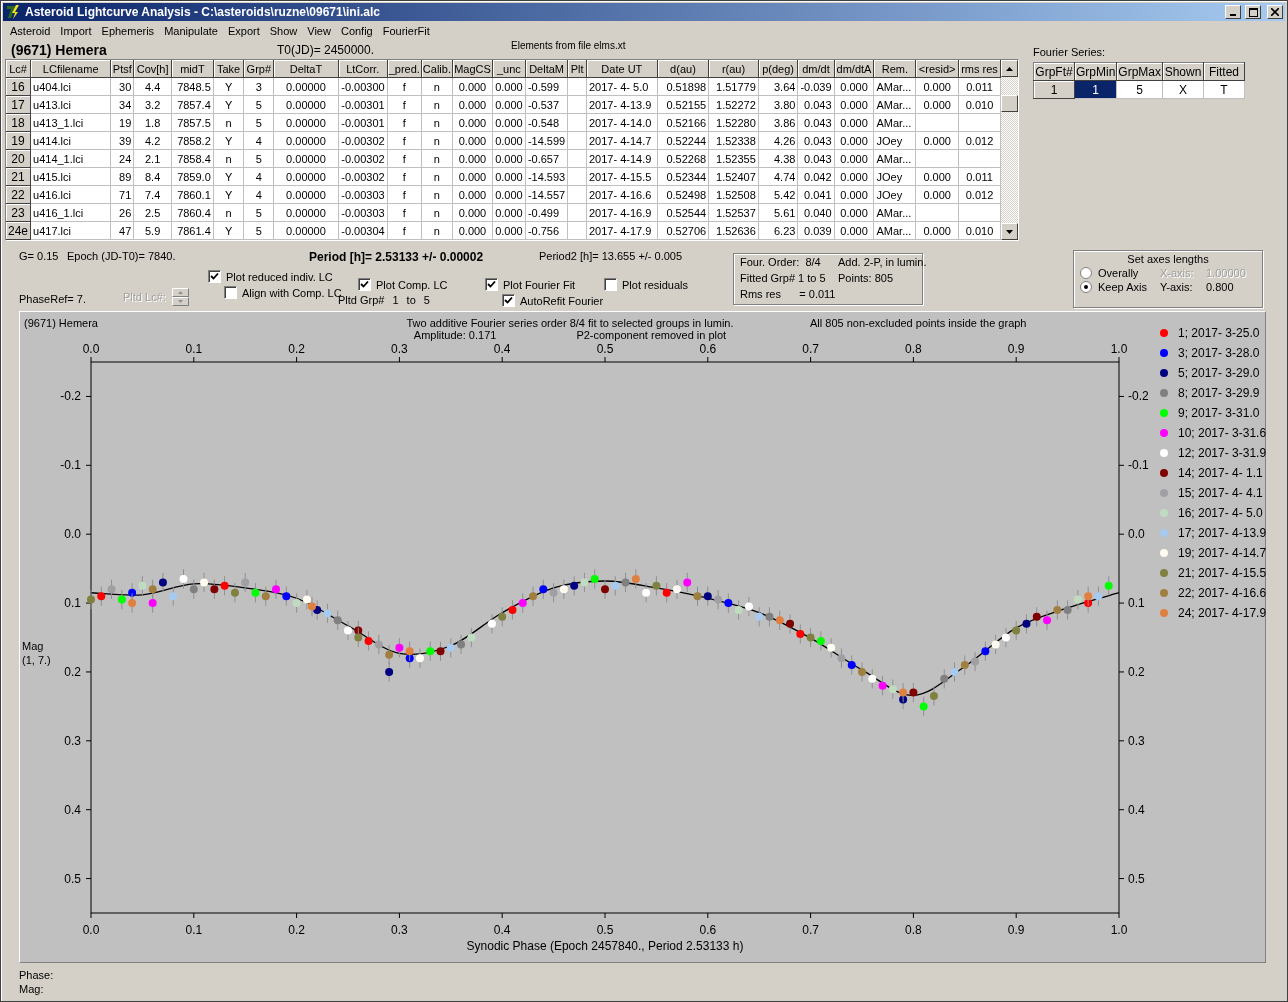  I want to click on column-header: Calib., so click(437, 69).